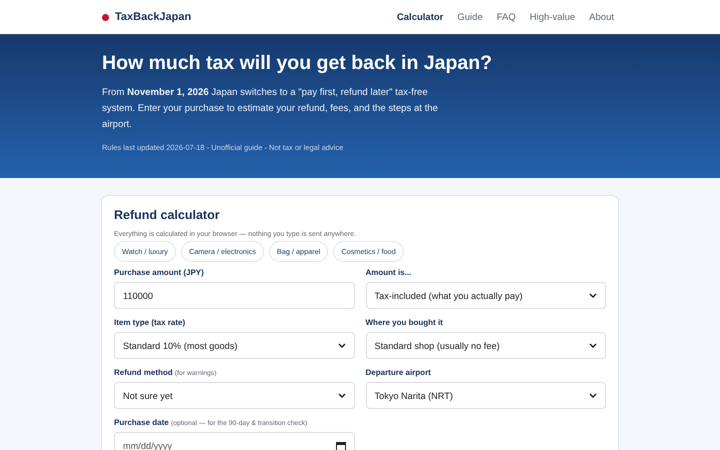 The width and height of the screenshot is (720, 450). What do you see at coordinates (159, 272) in the screenshot?
I see `field-label: Purchase amount (JPY)` at bounding box center [159, 272].